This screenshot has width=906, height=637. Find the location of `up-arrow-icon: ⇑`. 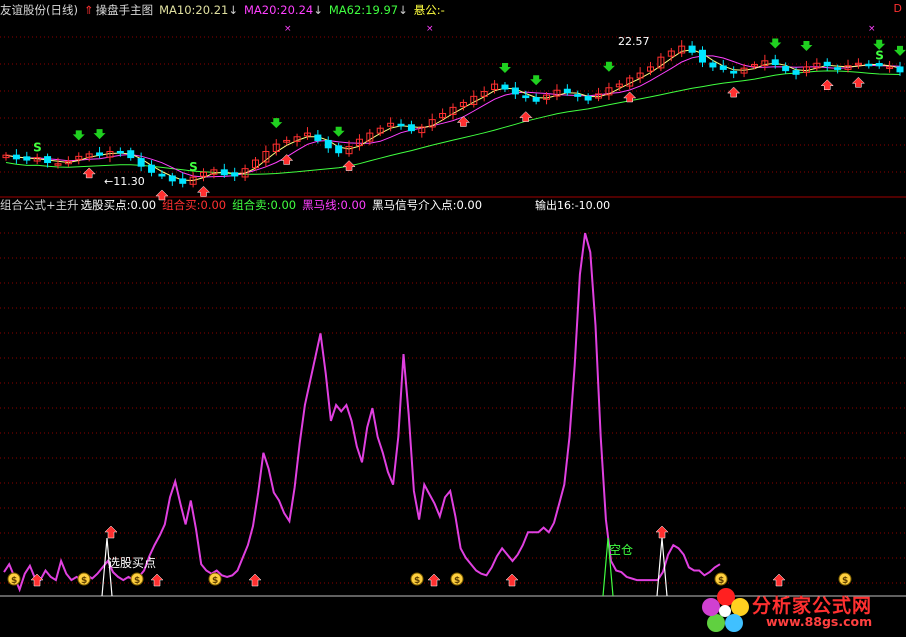

up-arrow-icon: ⇑ is located at coordinates (88, 10).